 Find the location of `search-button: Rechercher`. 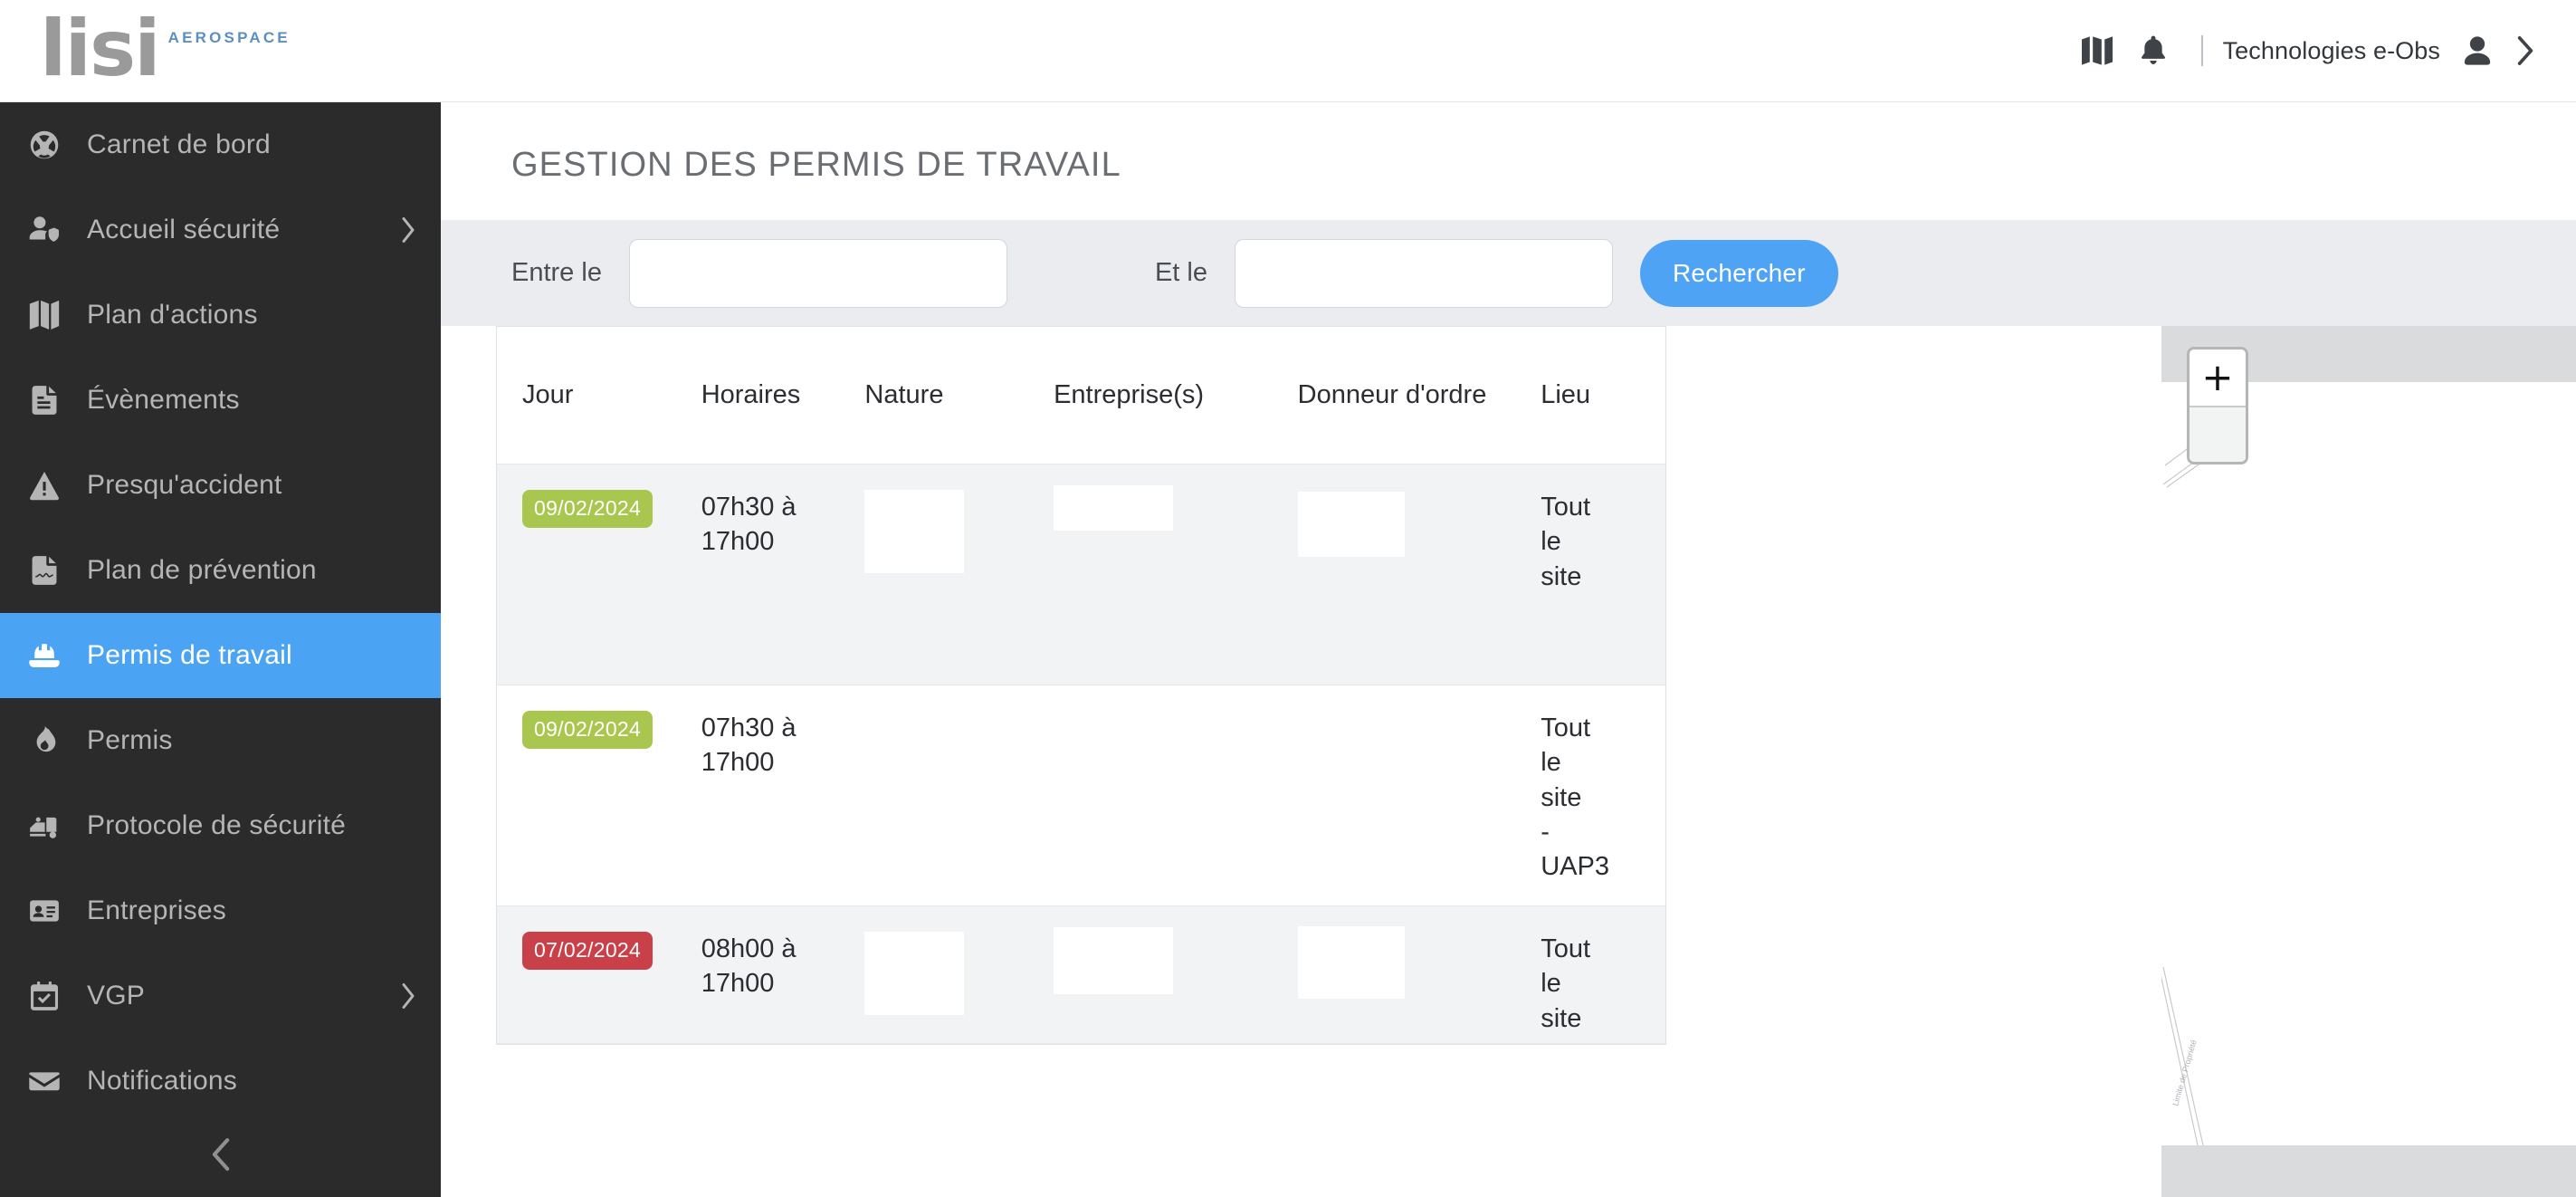

search-button: Rechercher is located at coordinates (1739, 273).